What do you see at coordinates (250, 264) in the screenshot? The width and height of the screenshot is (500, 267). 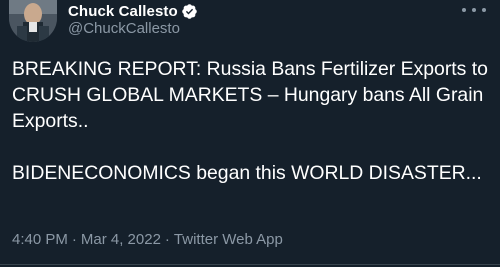 I see `divider` at bounding box center [250, 264].